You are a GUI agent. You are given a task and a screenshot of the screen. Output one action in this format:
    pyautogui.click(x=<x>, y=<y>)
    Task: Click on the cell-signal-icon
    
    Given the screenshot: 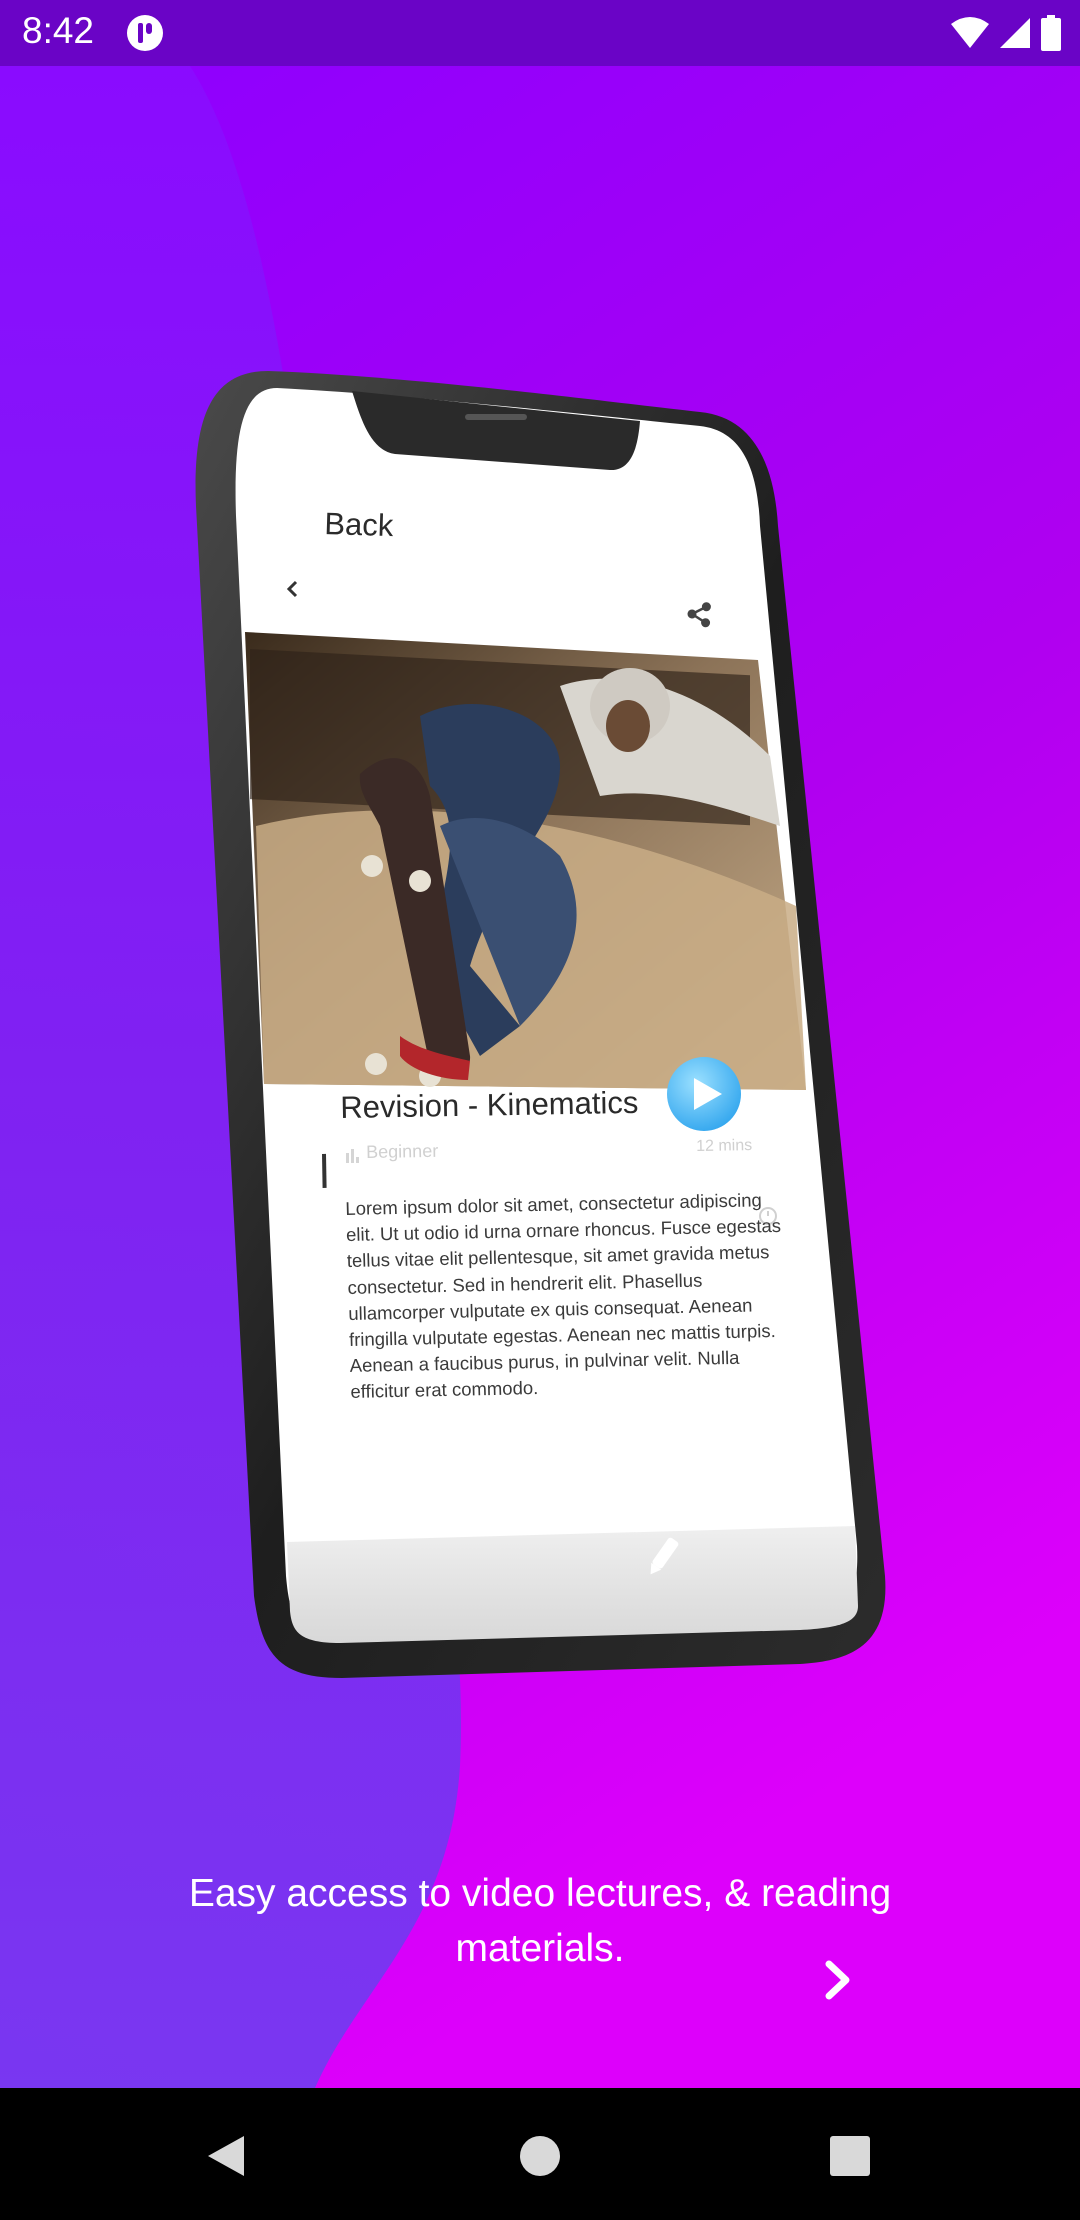 What is the action you would take?
    pyautogui.click(x=1015, y=33)
    